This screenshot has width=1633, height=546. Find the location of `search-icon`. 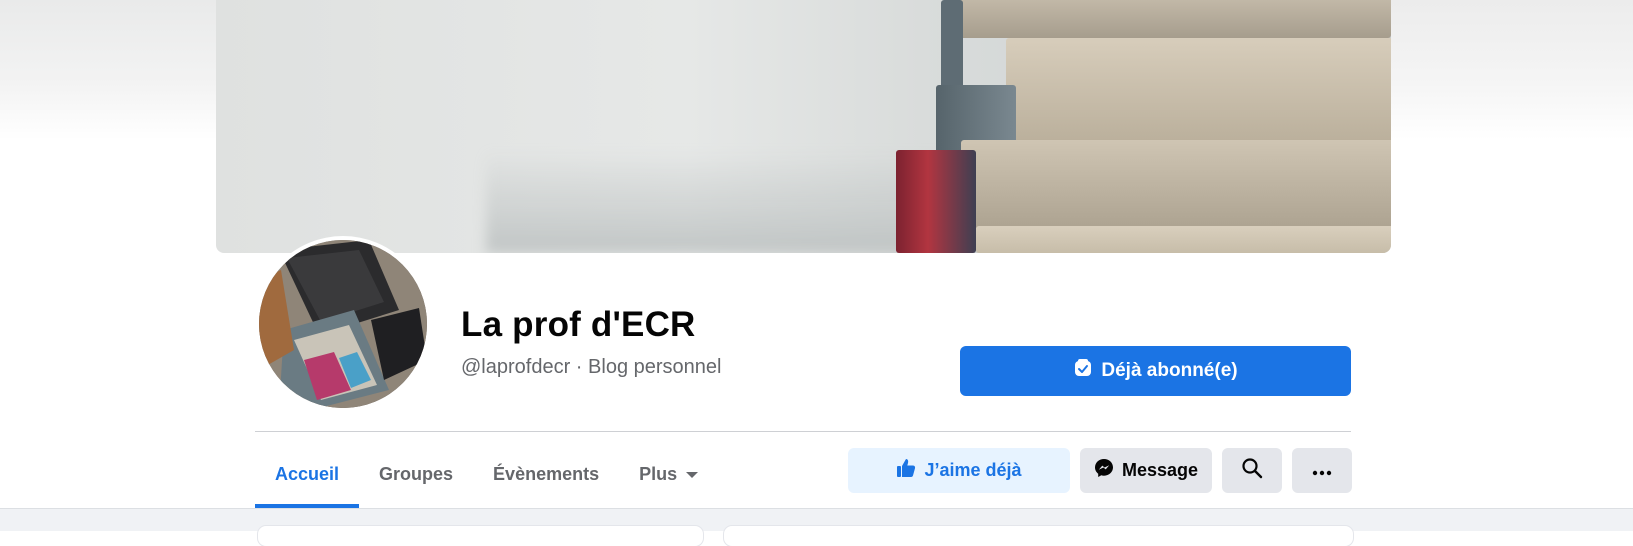

search-icon is located at coordinates (1252, 470).